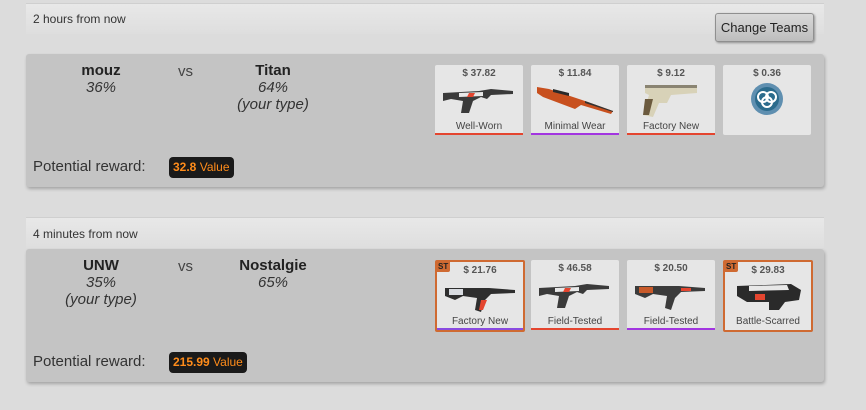 The height and width of the screenshot is (410, 866). Describe the element at coordinates (479, 73) in the screenshot. I see `item-price: $ 37.82` at that location.